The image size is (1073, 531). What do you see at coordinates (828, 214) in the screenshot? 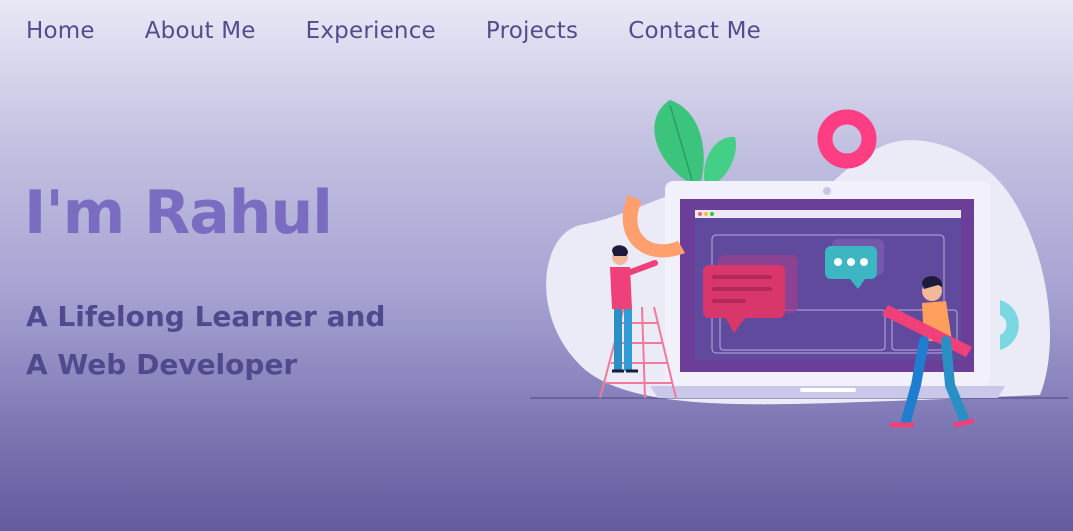
I see `browser-bar` at bounding box center [828, 214].